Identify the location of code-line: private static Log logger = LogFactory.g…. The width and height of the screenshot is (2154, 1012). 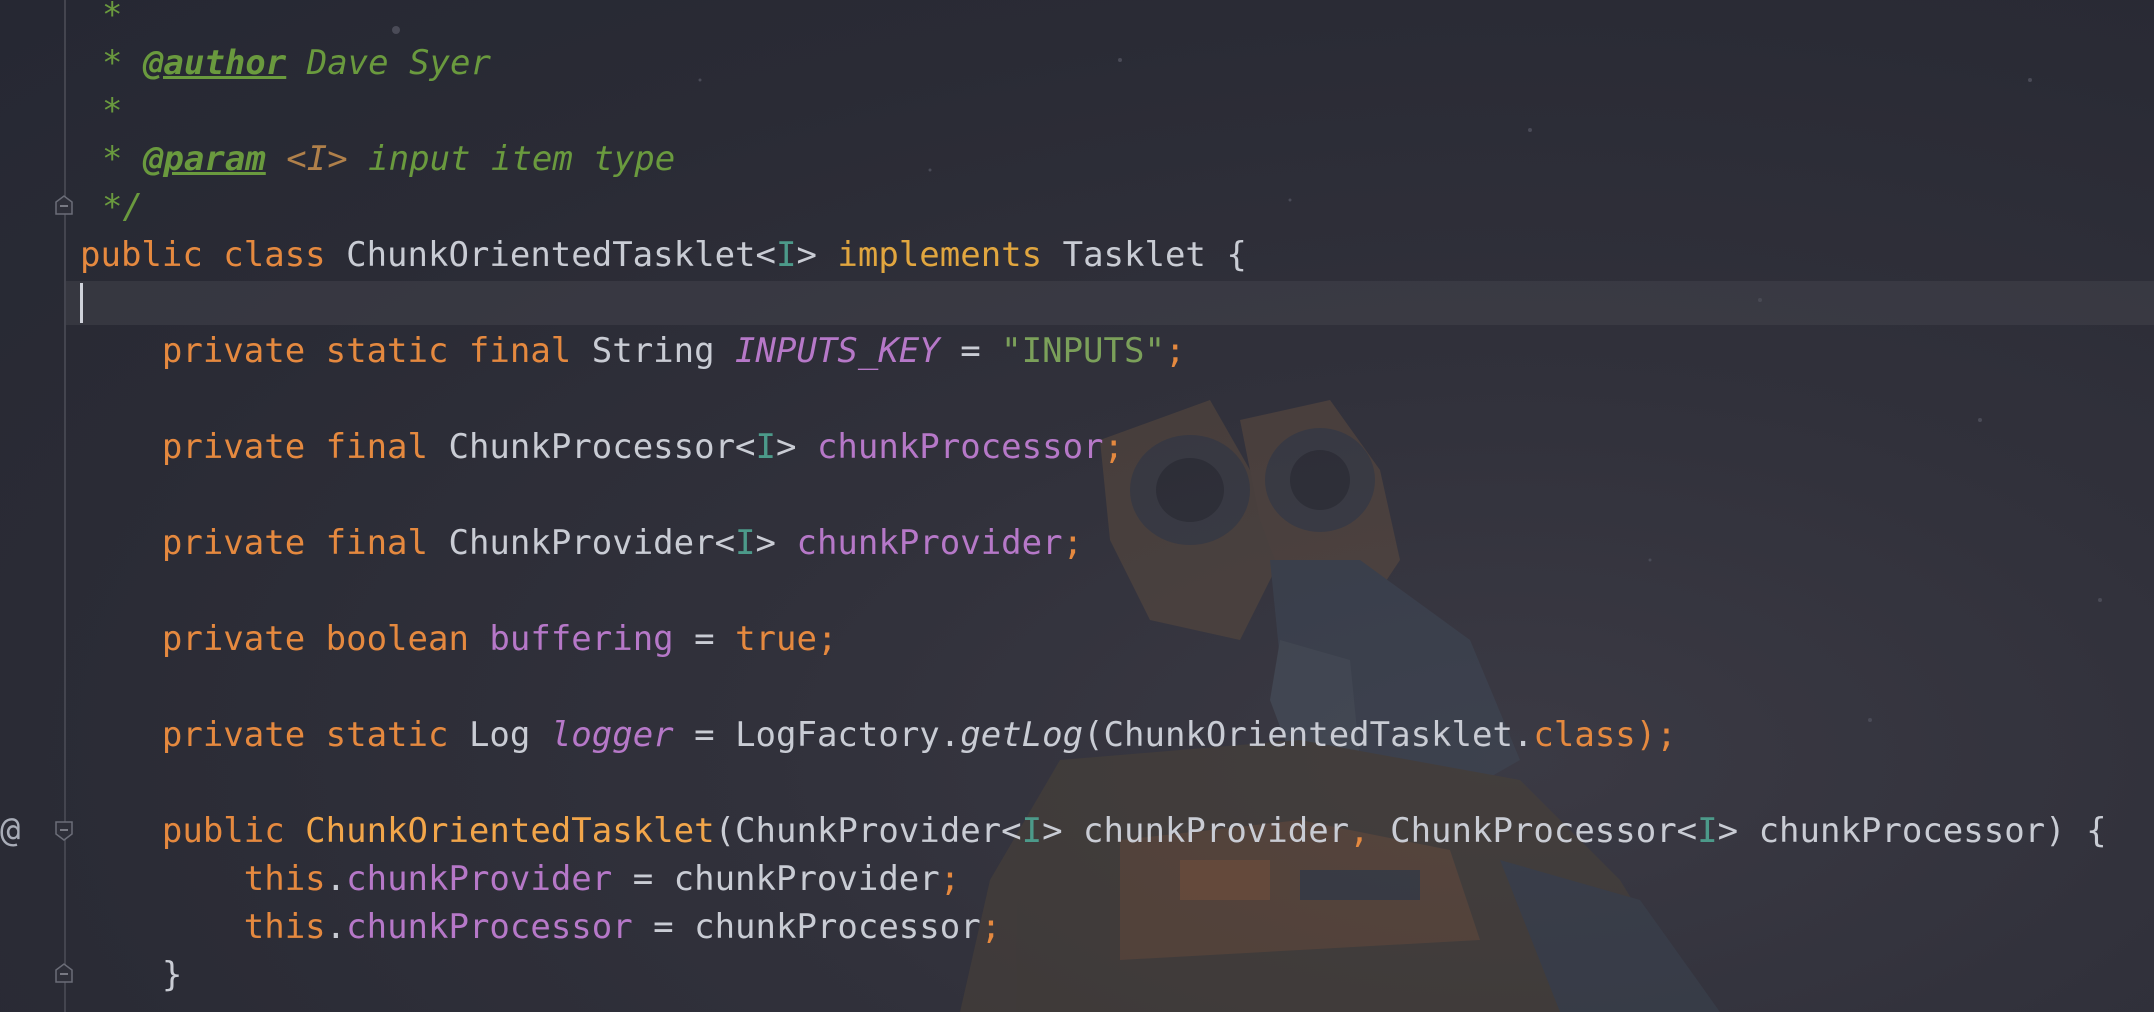
(878, 735).